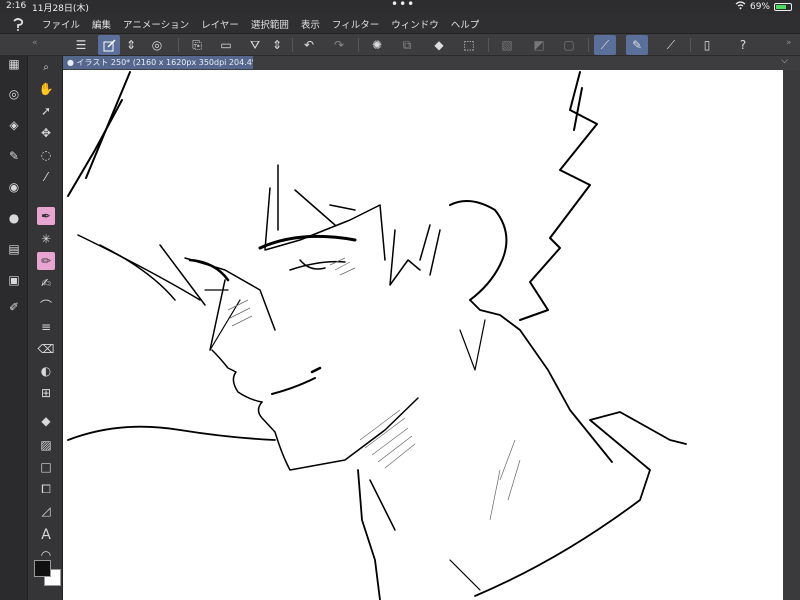 Image resolution: width=800 pixels, height=600 pixels. I want to click on color-set-icon: ●, so click(14, 218).